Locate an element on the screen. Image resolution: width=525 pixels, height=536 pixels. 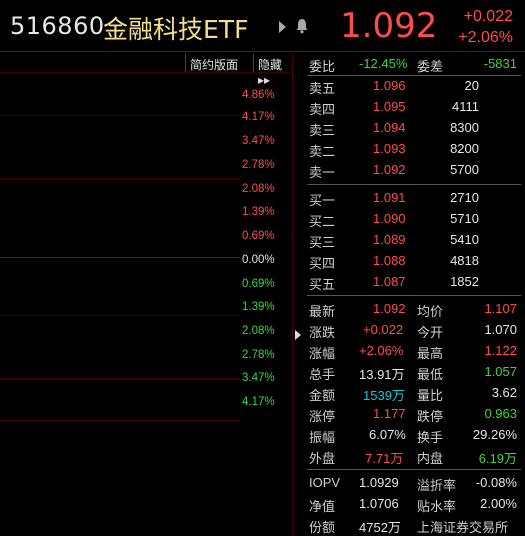
bid-price: 1.087 is located at coordinates (389, 281).